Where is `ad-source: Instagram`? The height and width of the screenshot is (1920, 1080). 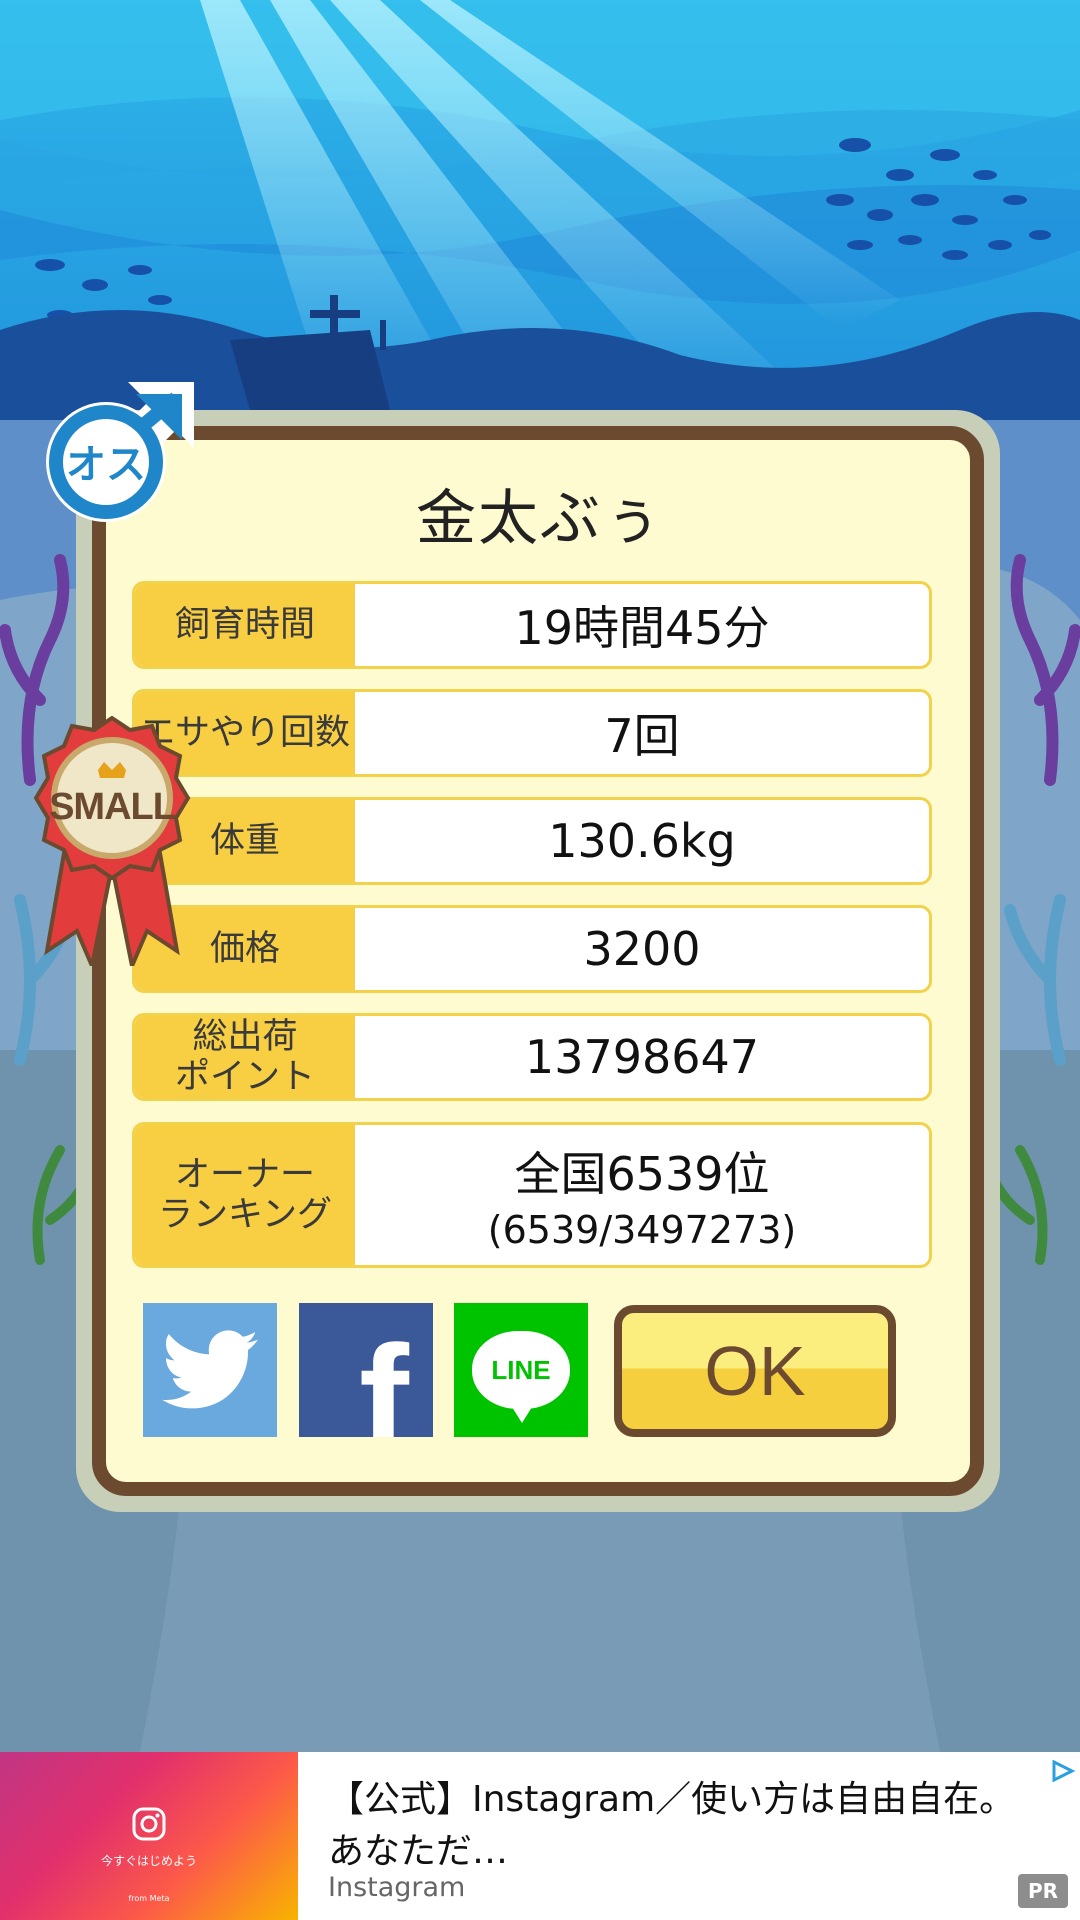
ad-source: Instagram is located at coordinates (396, 1887).